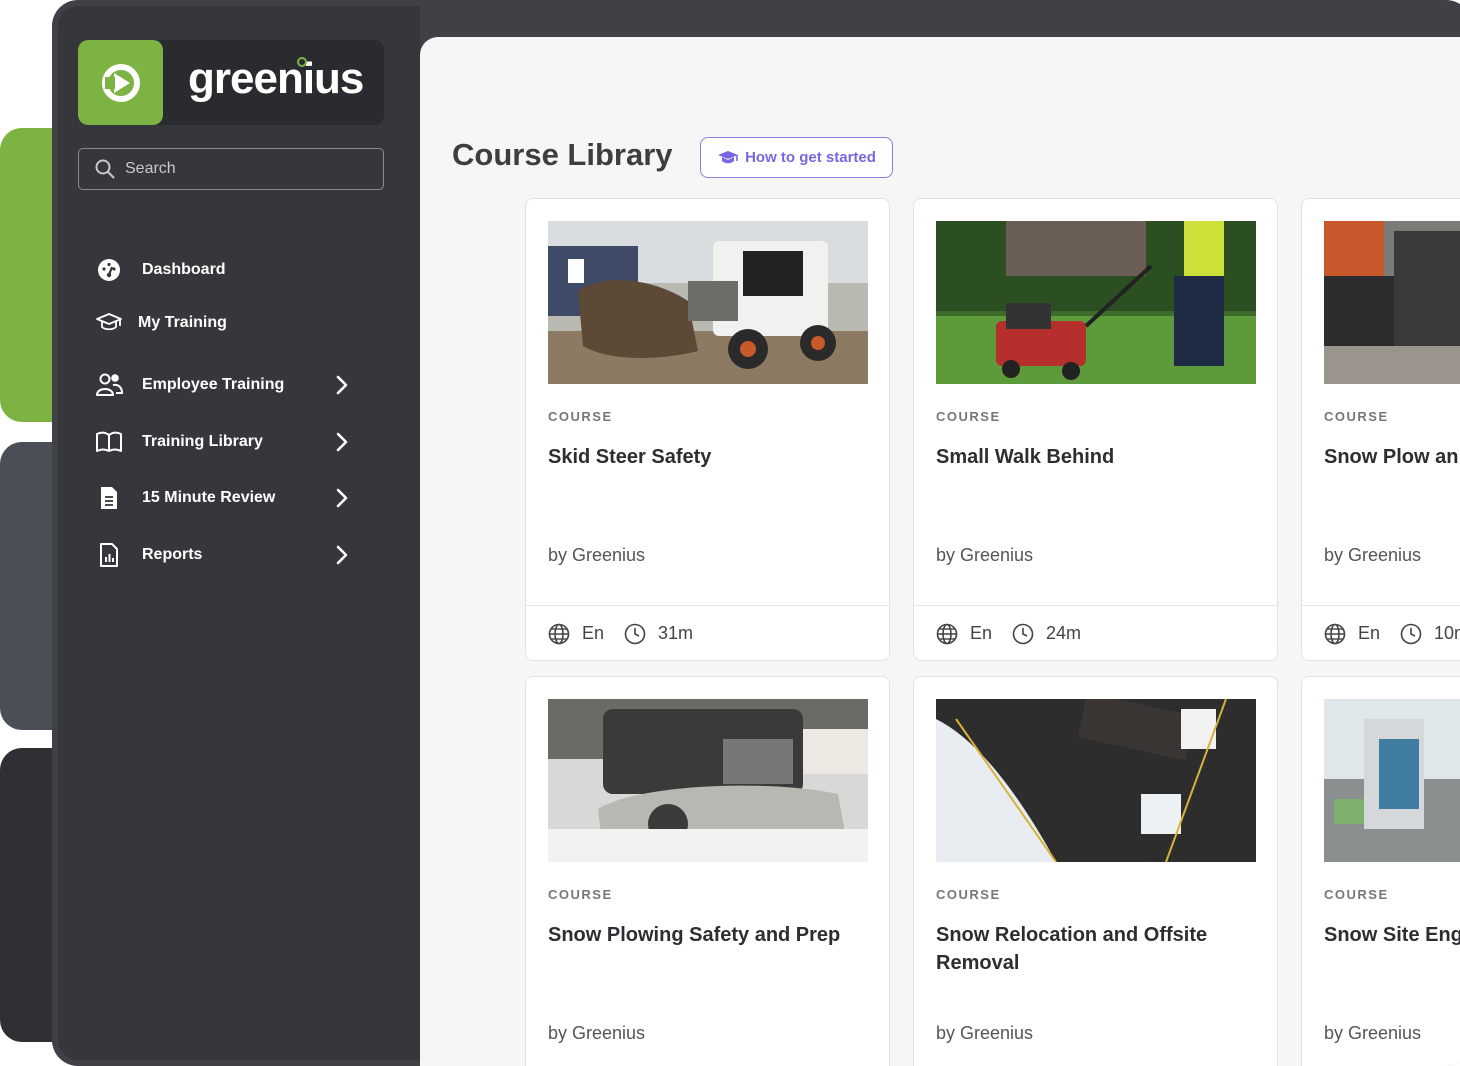  I want to click on nav-label-reports: Reports, so click(172, 554).